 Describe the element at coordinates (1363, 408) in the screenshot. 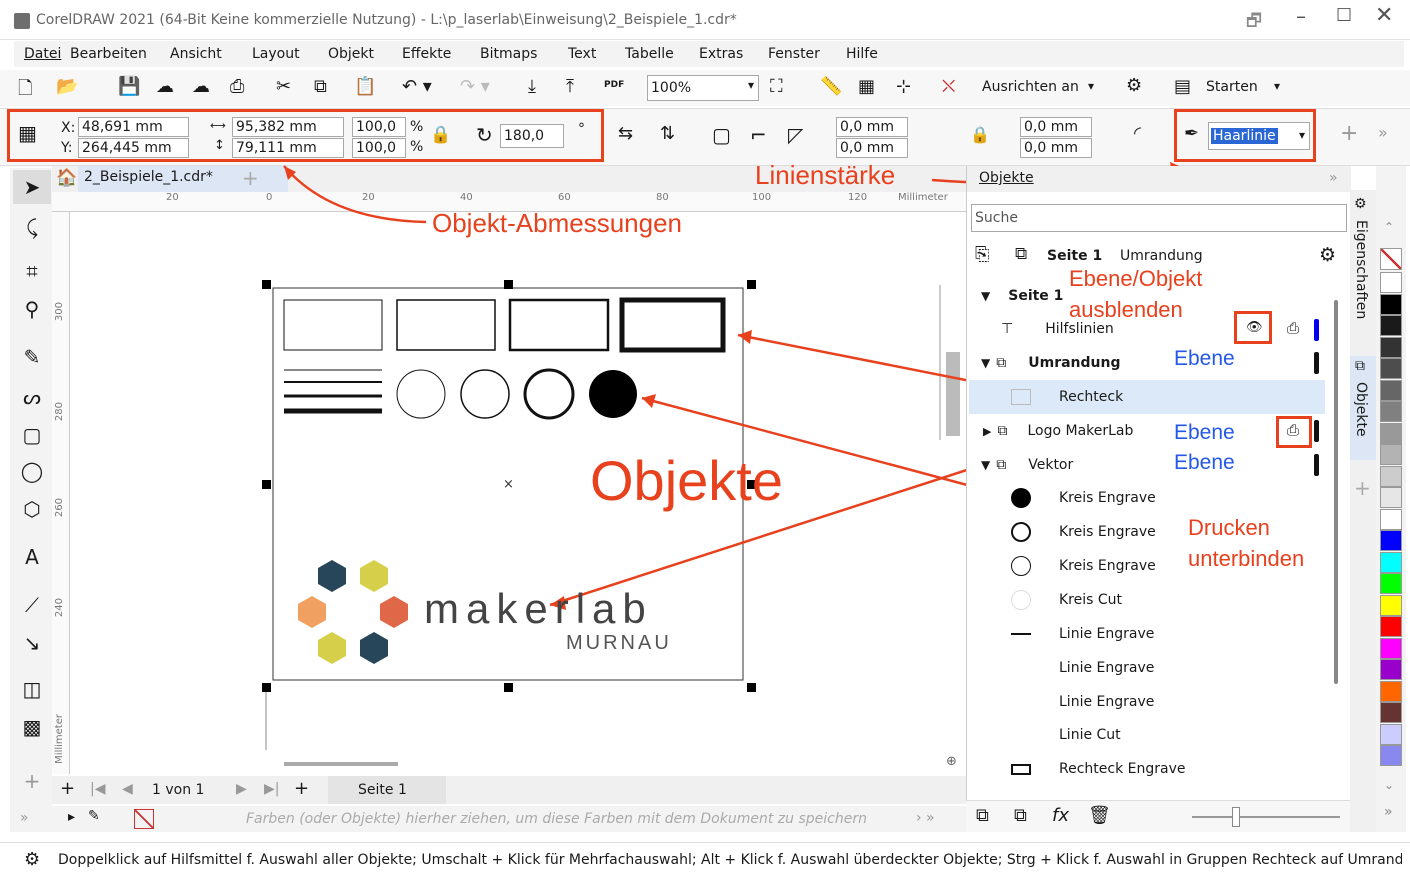

I see `objects-tab: ⧉ Objekte` at that location.